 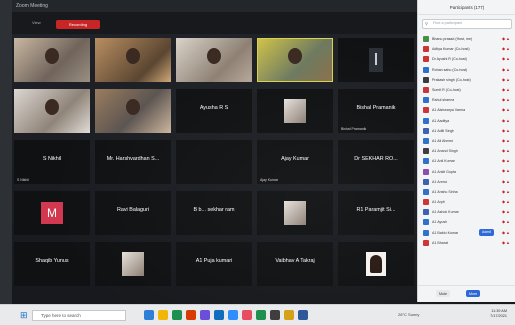 What do you see at coordinates (466, 59) in the screenshot?
I see `participant-row: Dr Ayushi R (Co-host) ◆▲` at bounding box center [466, 59].